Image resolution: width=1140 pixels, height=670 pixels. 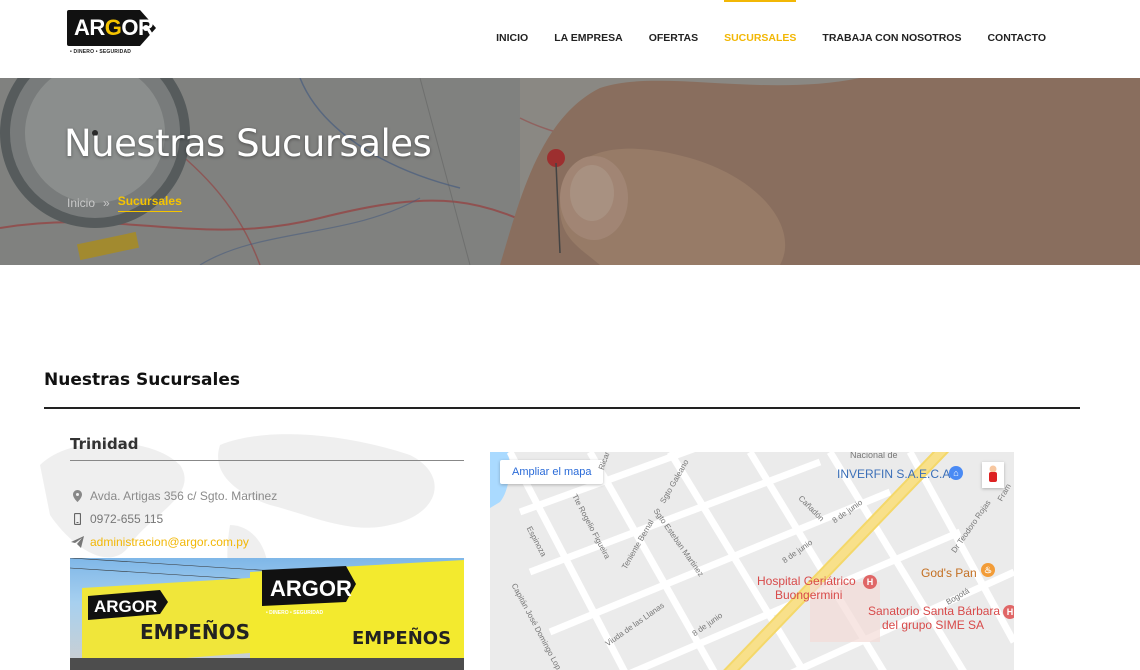 What do you see at coordinates (1008, 612) in the screenshot?
I see `sanatorio-pin-icon: H` at bounding box center [1008, 612].